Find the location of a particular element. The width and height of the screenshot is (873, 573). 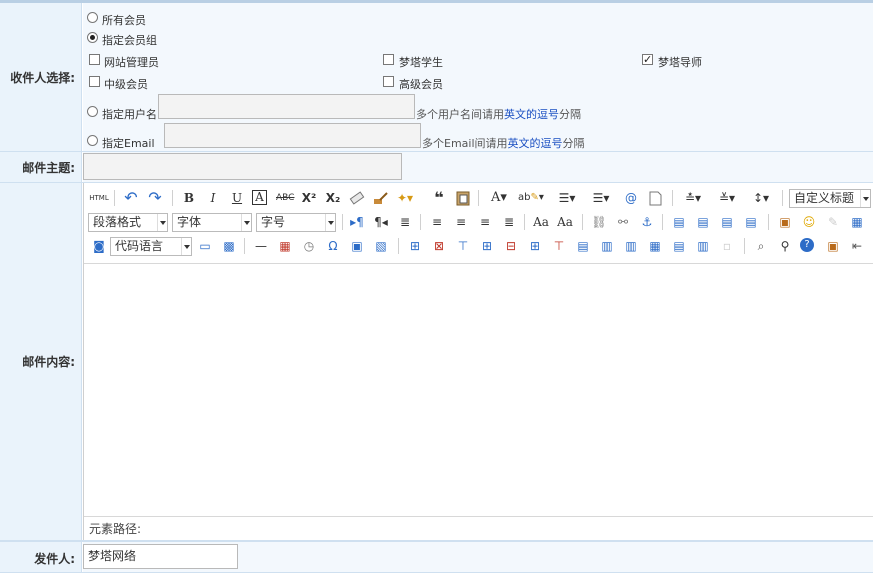

print-icon: ▫ is located at coordinates (727, 246).